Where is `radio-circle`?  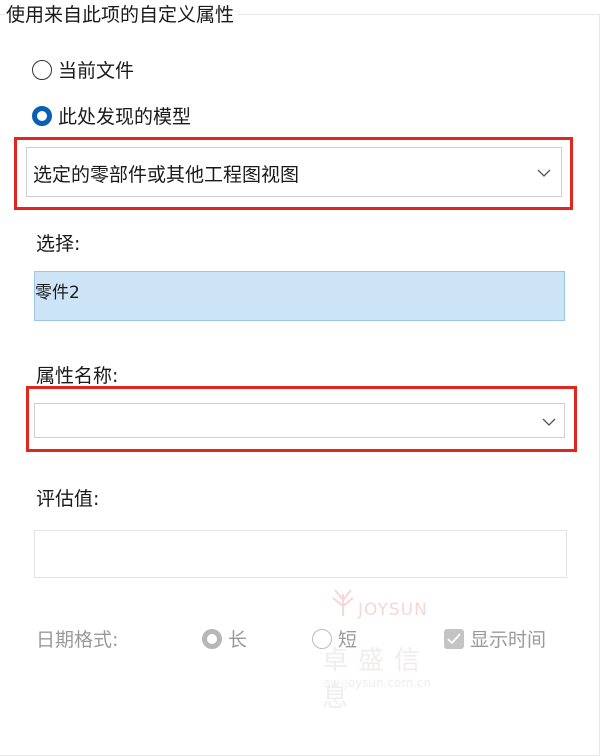 radio-circle is located at coordinates (42, 69).